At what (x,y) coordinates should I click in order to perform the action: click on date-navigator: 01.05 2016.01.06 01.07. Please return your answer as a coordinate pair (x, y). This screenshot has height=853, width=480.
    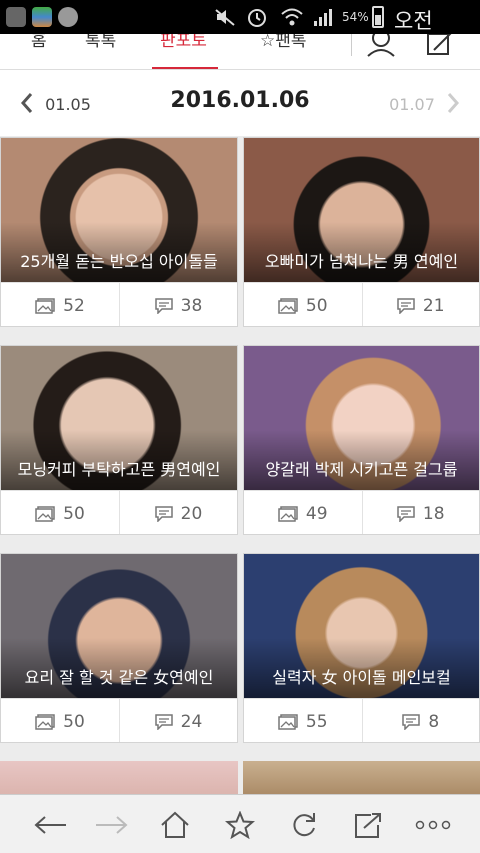
    Looking at the image, I should click on (240, 103).